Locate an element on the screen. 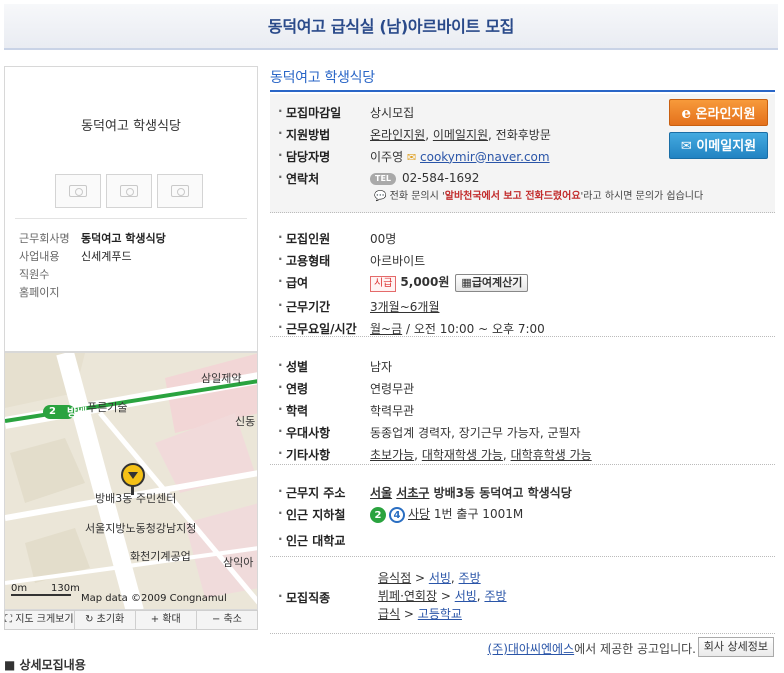 This screenshot has width=784, height=673. wage-calculator-button: ▦급여계산기 is located at coordinates (492, 282).